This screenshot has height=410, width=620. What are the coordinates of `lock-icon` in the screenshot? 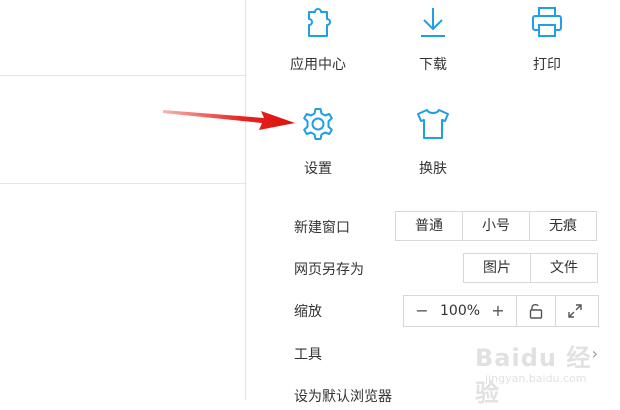 It's located at (536, 311).